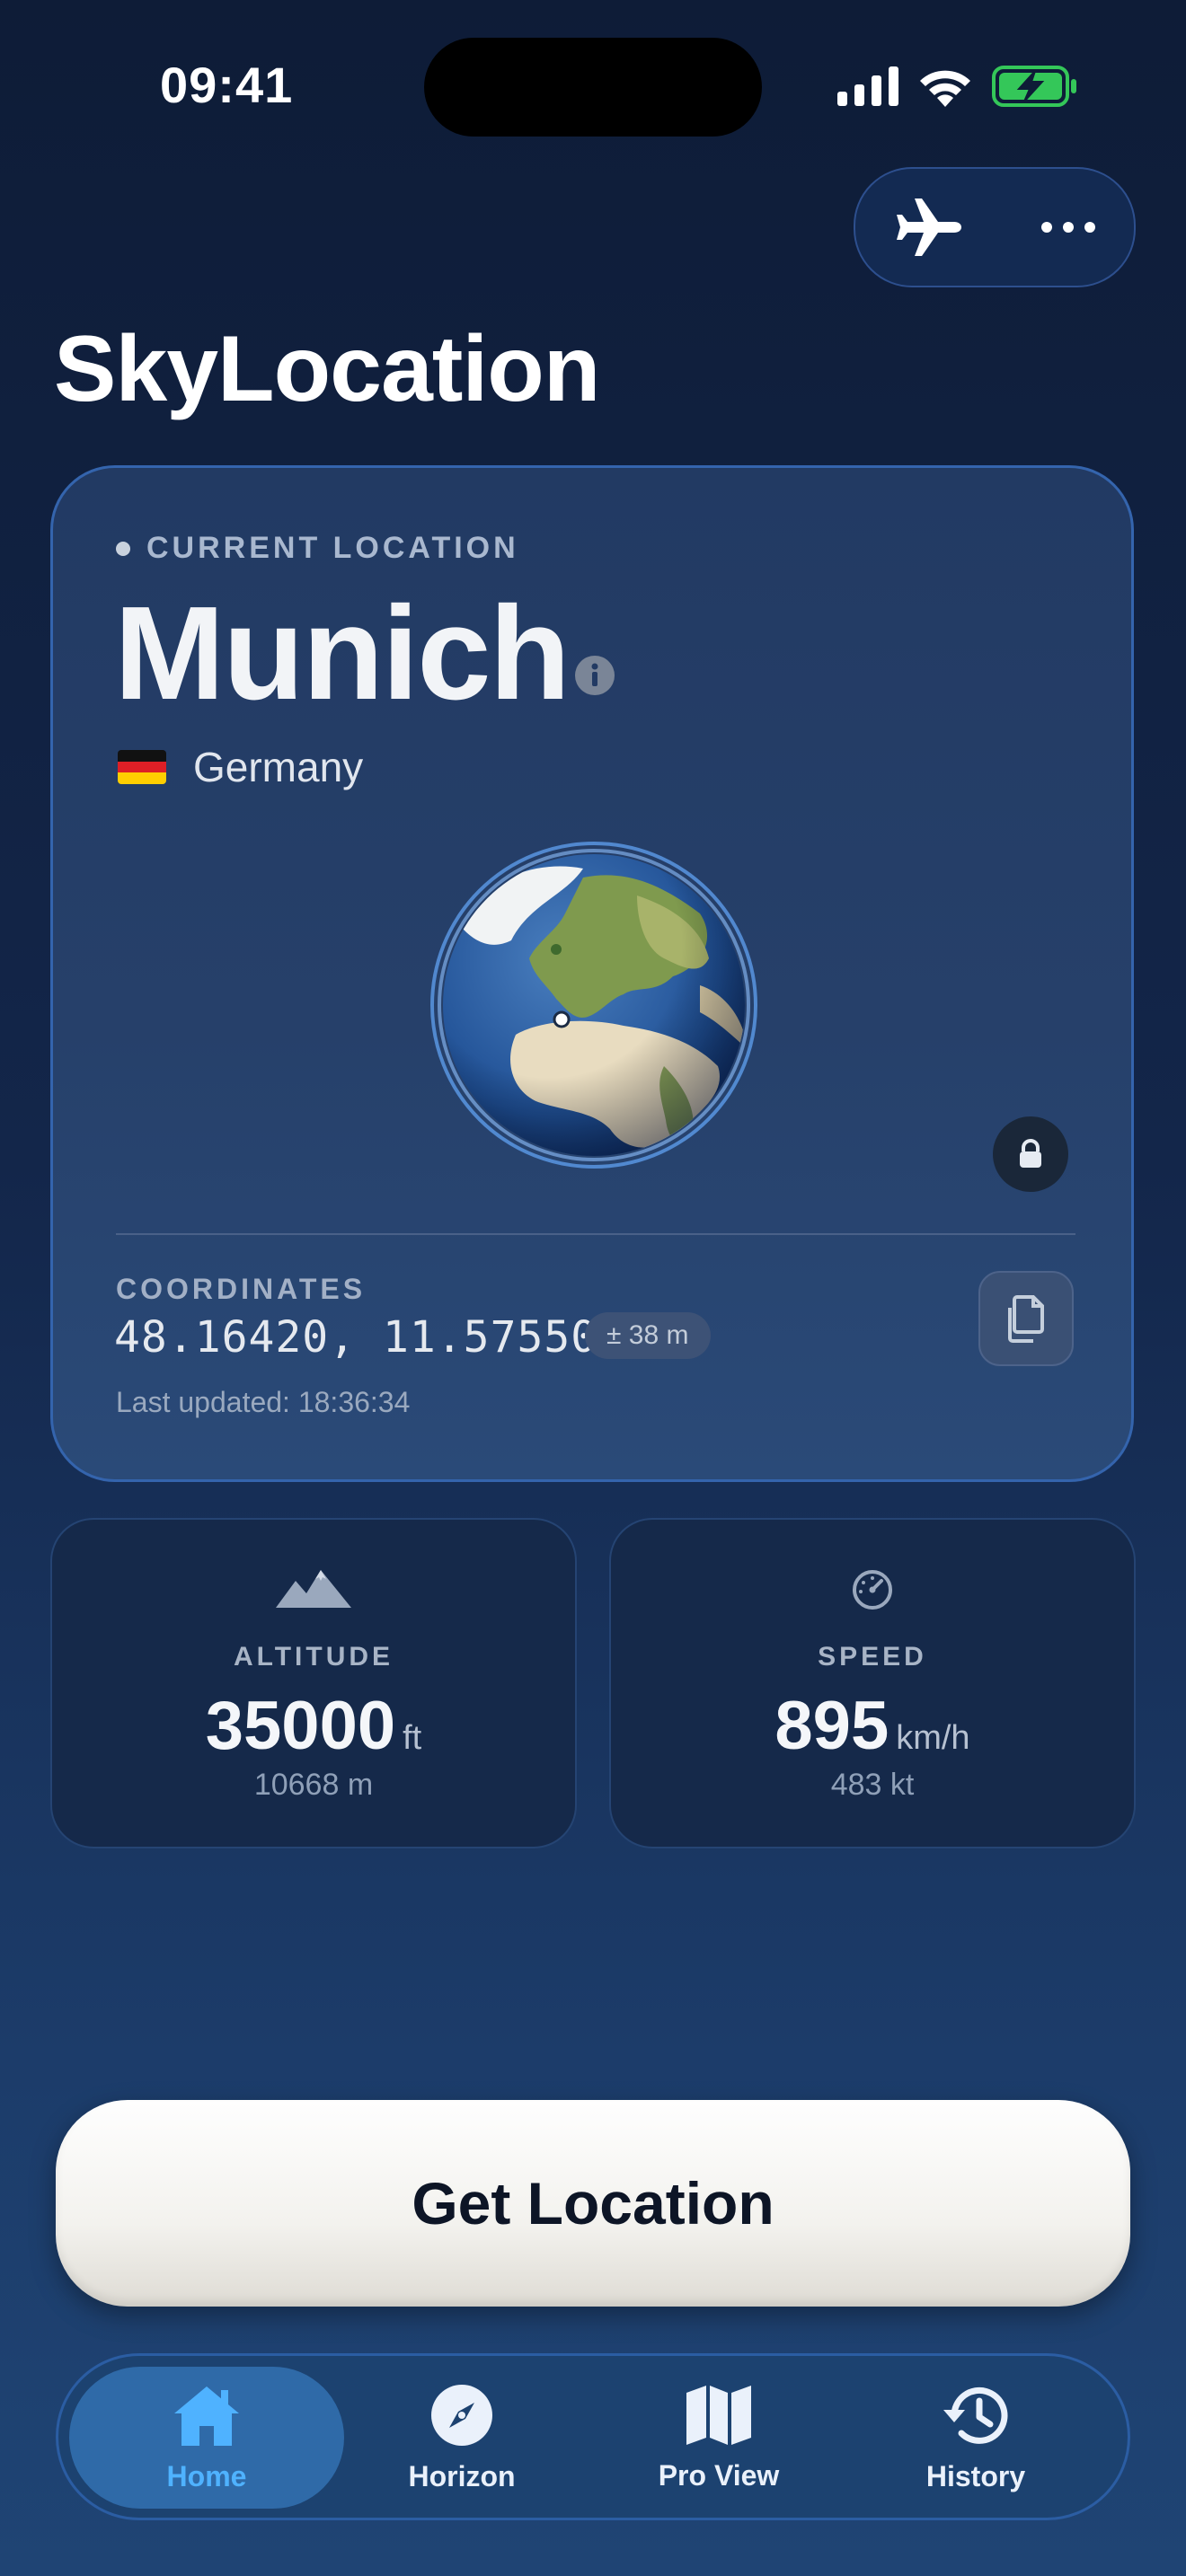 Image resolution: width=1186 pixels, height=2576 pixels. What do you see at coordinates (648, 1335) in the screenshot?
I see `accuracy-badge: ± 38 m` at bounding box center [648, 1335].